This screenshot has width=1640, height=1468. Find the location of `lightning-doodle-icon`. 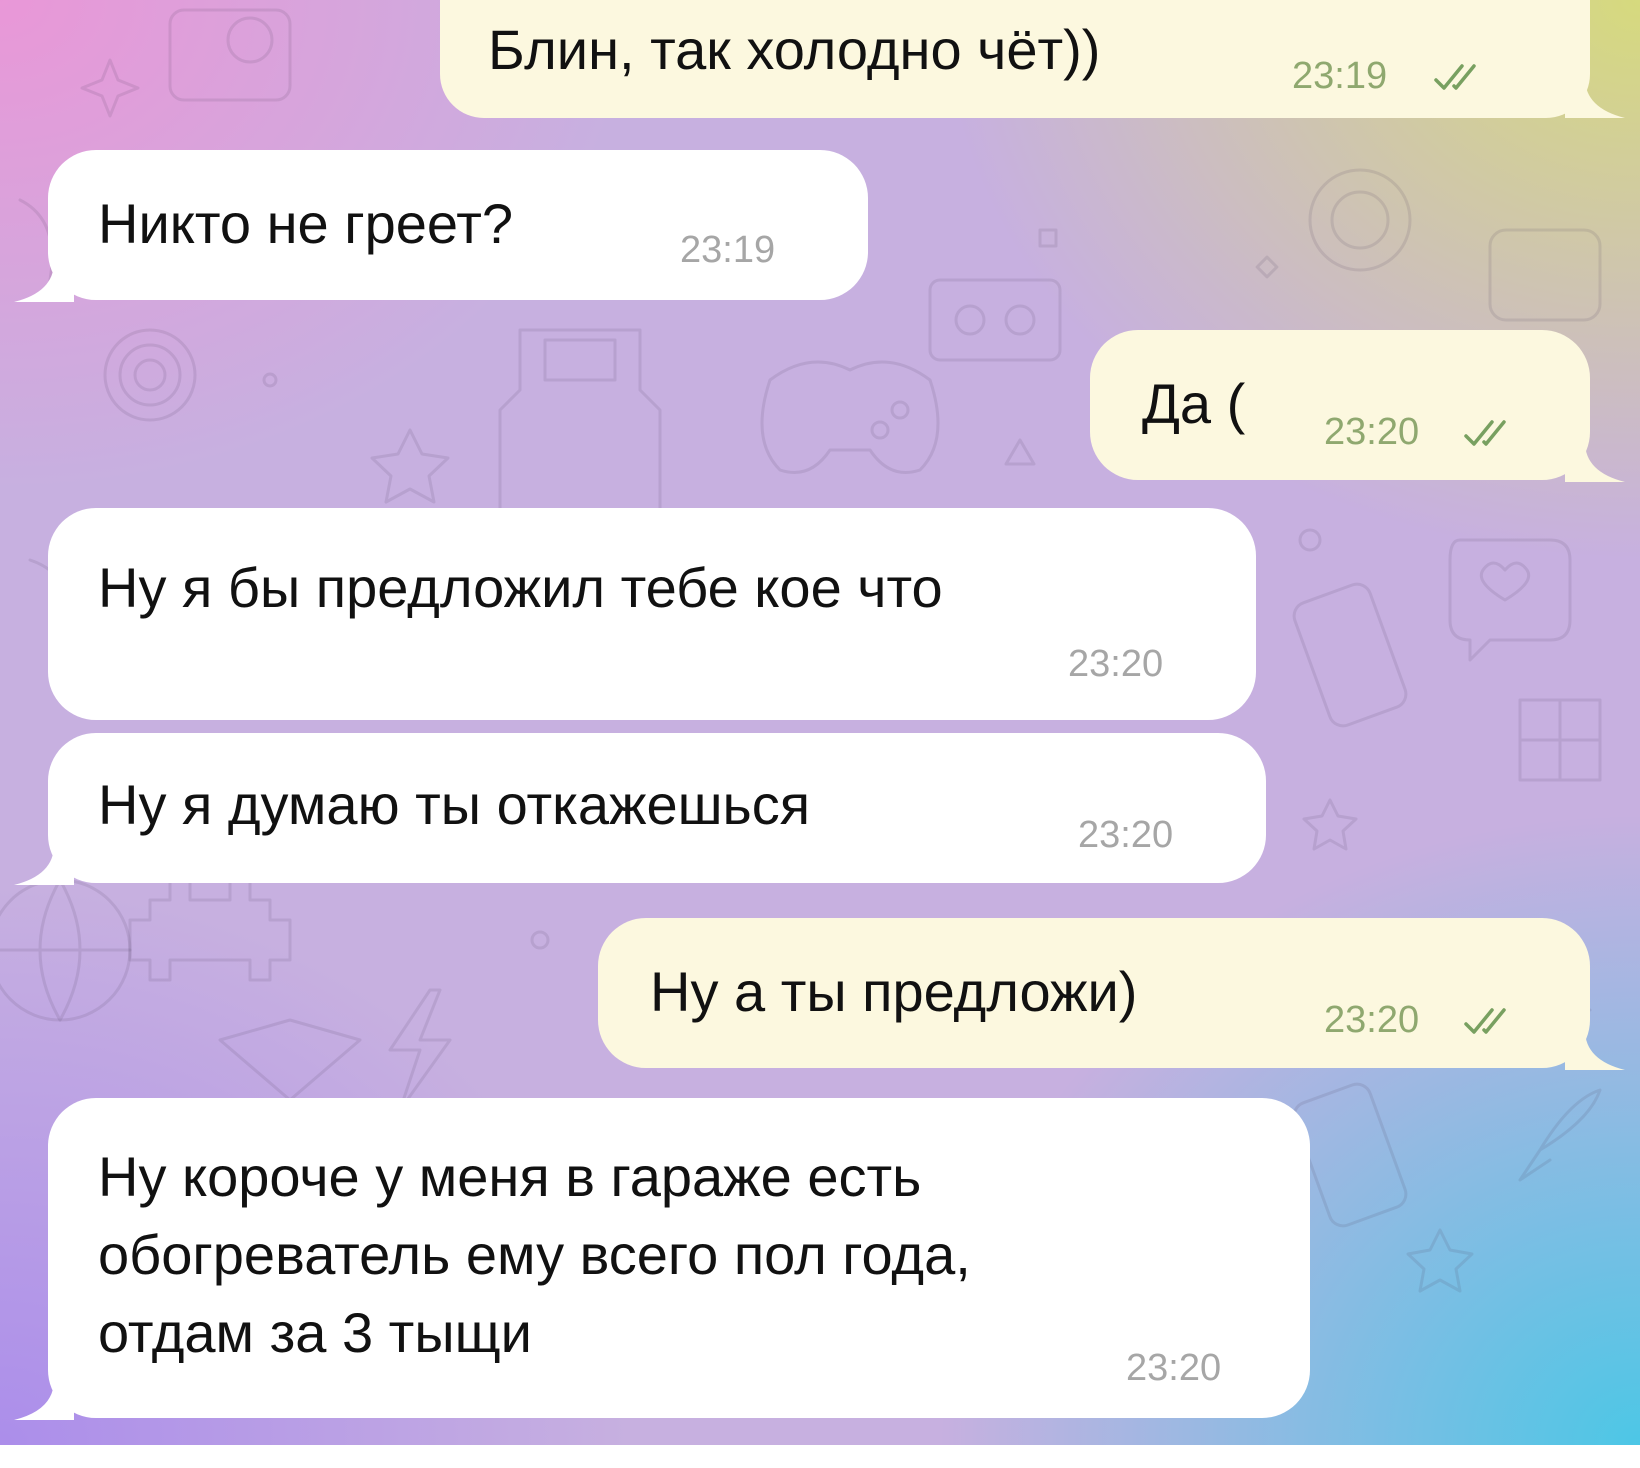

lightning-doodle-icon is located at coordinates (420, 1050).